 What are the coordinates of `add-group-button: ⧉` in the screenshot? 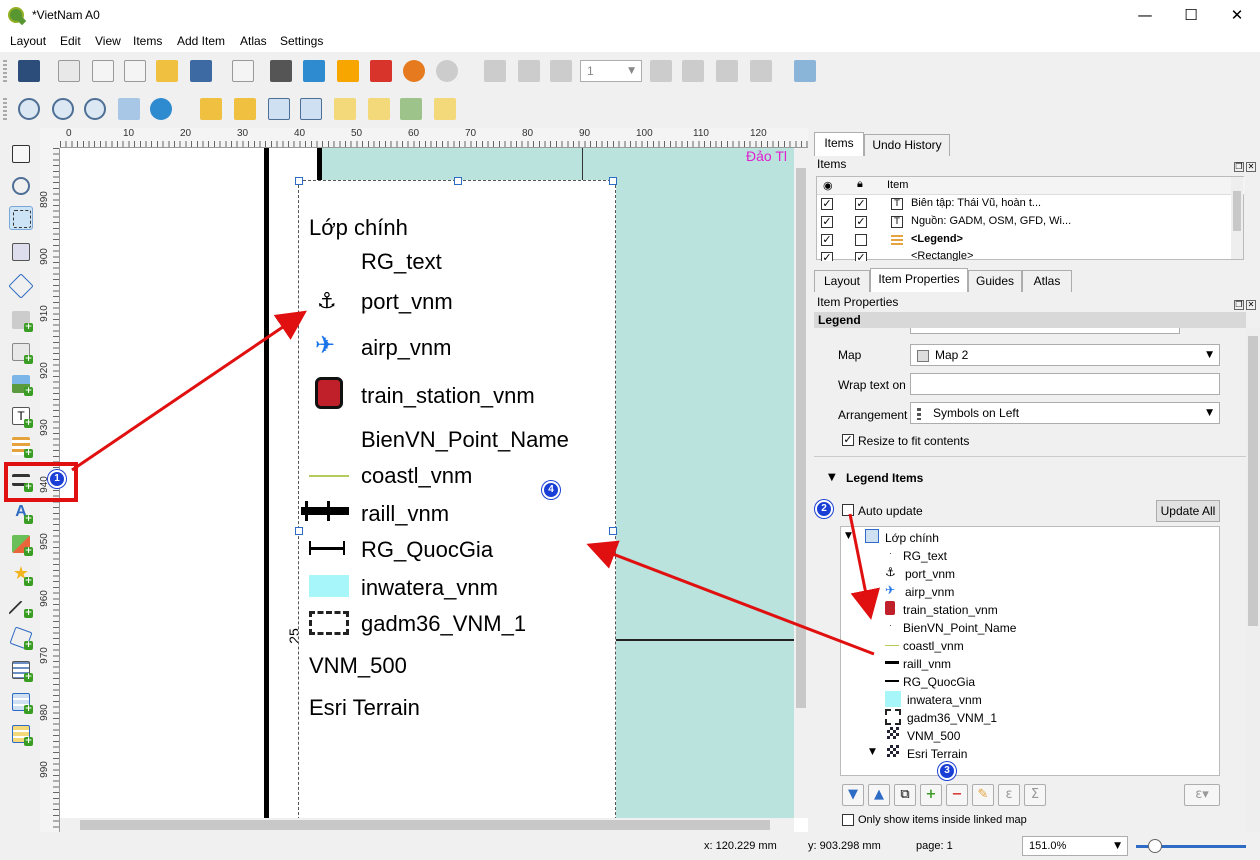 It's located at (905, 795).